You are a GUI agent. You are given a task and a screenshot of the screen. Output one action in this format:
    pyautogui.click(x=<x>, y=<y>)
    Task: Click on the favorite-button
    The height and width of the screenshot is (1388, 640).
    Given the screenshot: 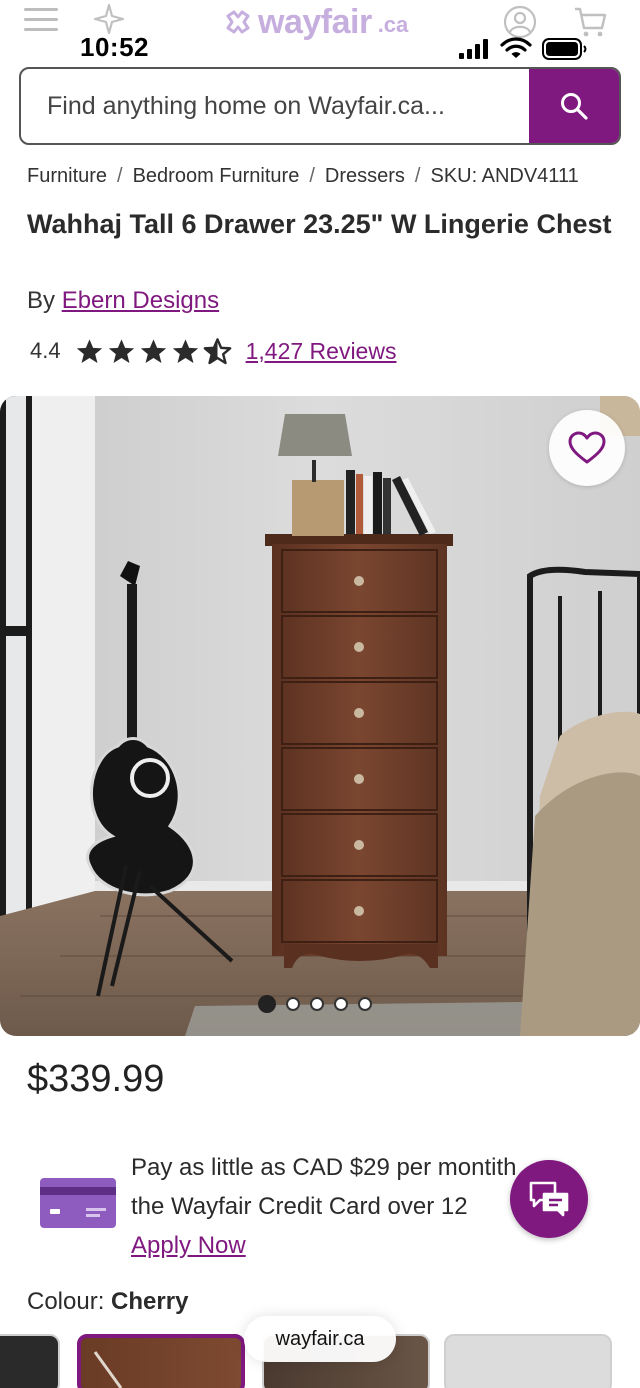 What is the action you would take?
    pyautogui.click(x=587, y=448)
    